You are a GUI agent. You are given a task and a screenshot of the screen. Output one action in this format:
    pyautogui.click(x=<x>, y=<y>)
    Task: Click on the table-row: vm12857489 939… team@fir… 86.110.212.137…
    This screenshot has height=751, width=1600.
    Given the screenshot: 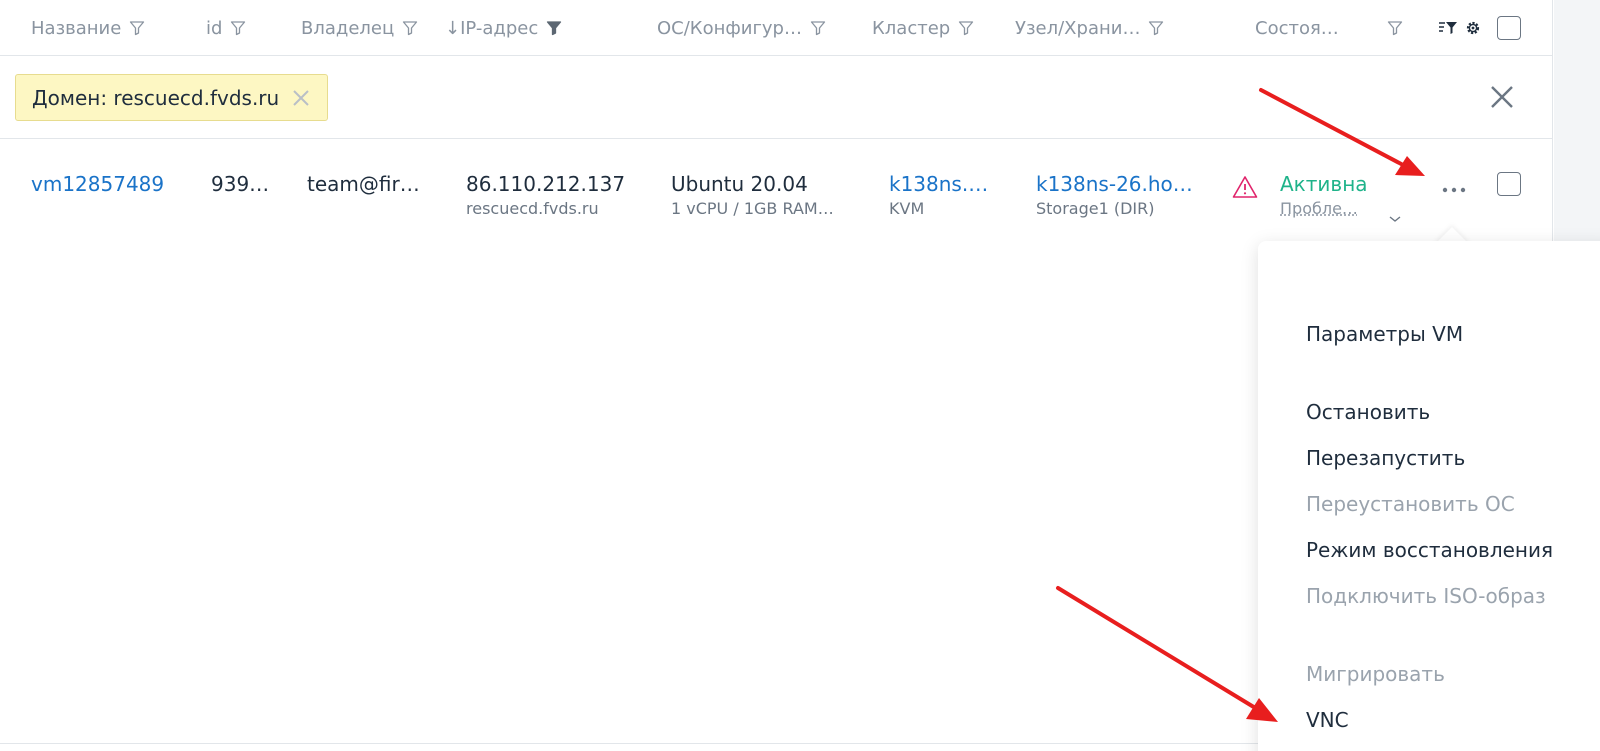 What is the action you would take?
    pyautogui.click(x=776, y=189)
    